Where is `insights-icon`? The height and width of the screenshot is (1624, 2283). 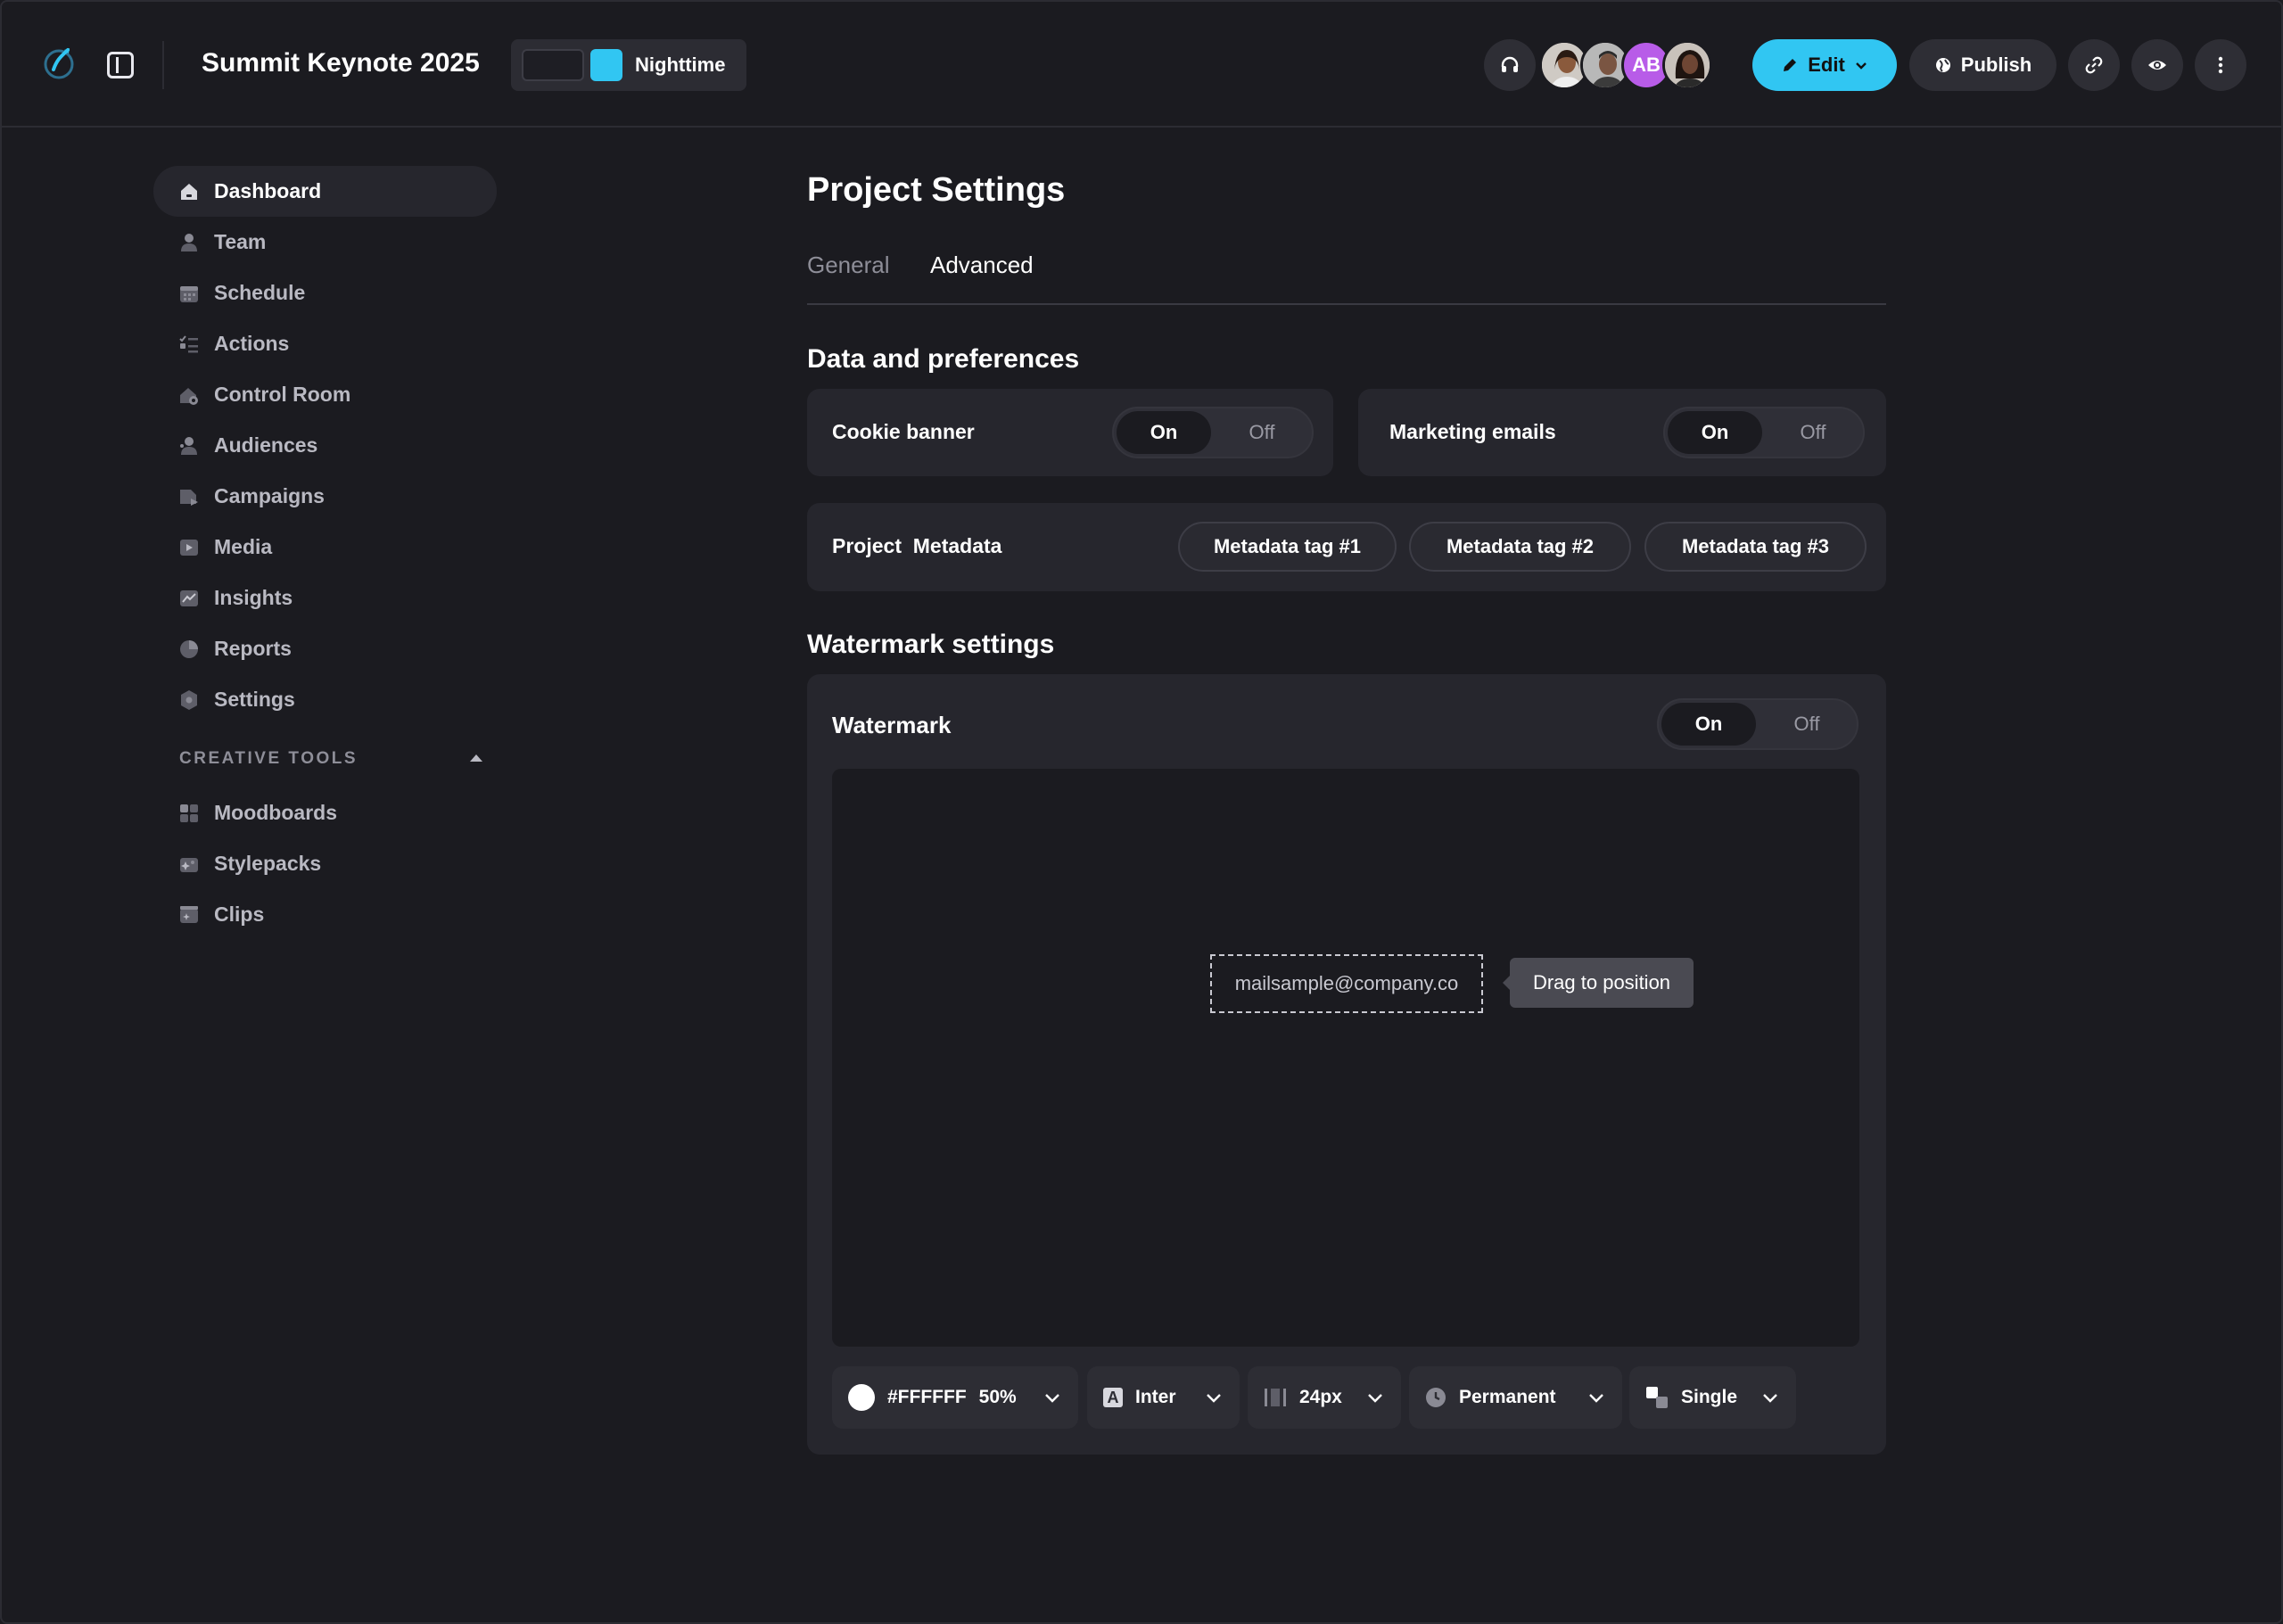 insights-icon is located at coordinates (189, 598).